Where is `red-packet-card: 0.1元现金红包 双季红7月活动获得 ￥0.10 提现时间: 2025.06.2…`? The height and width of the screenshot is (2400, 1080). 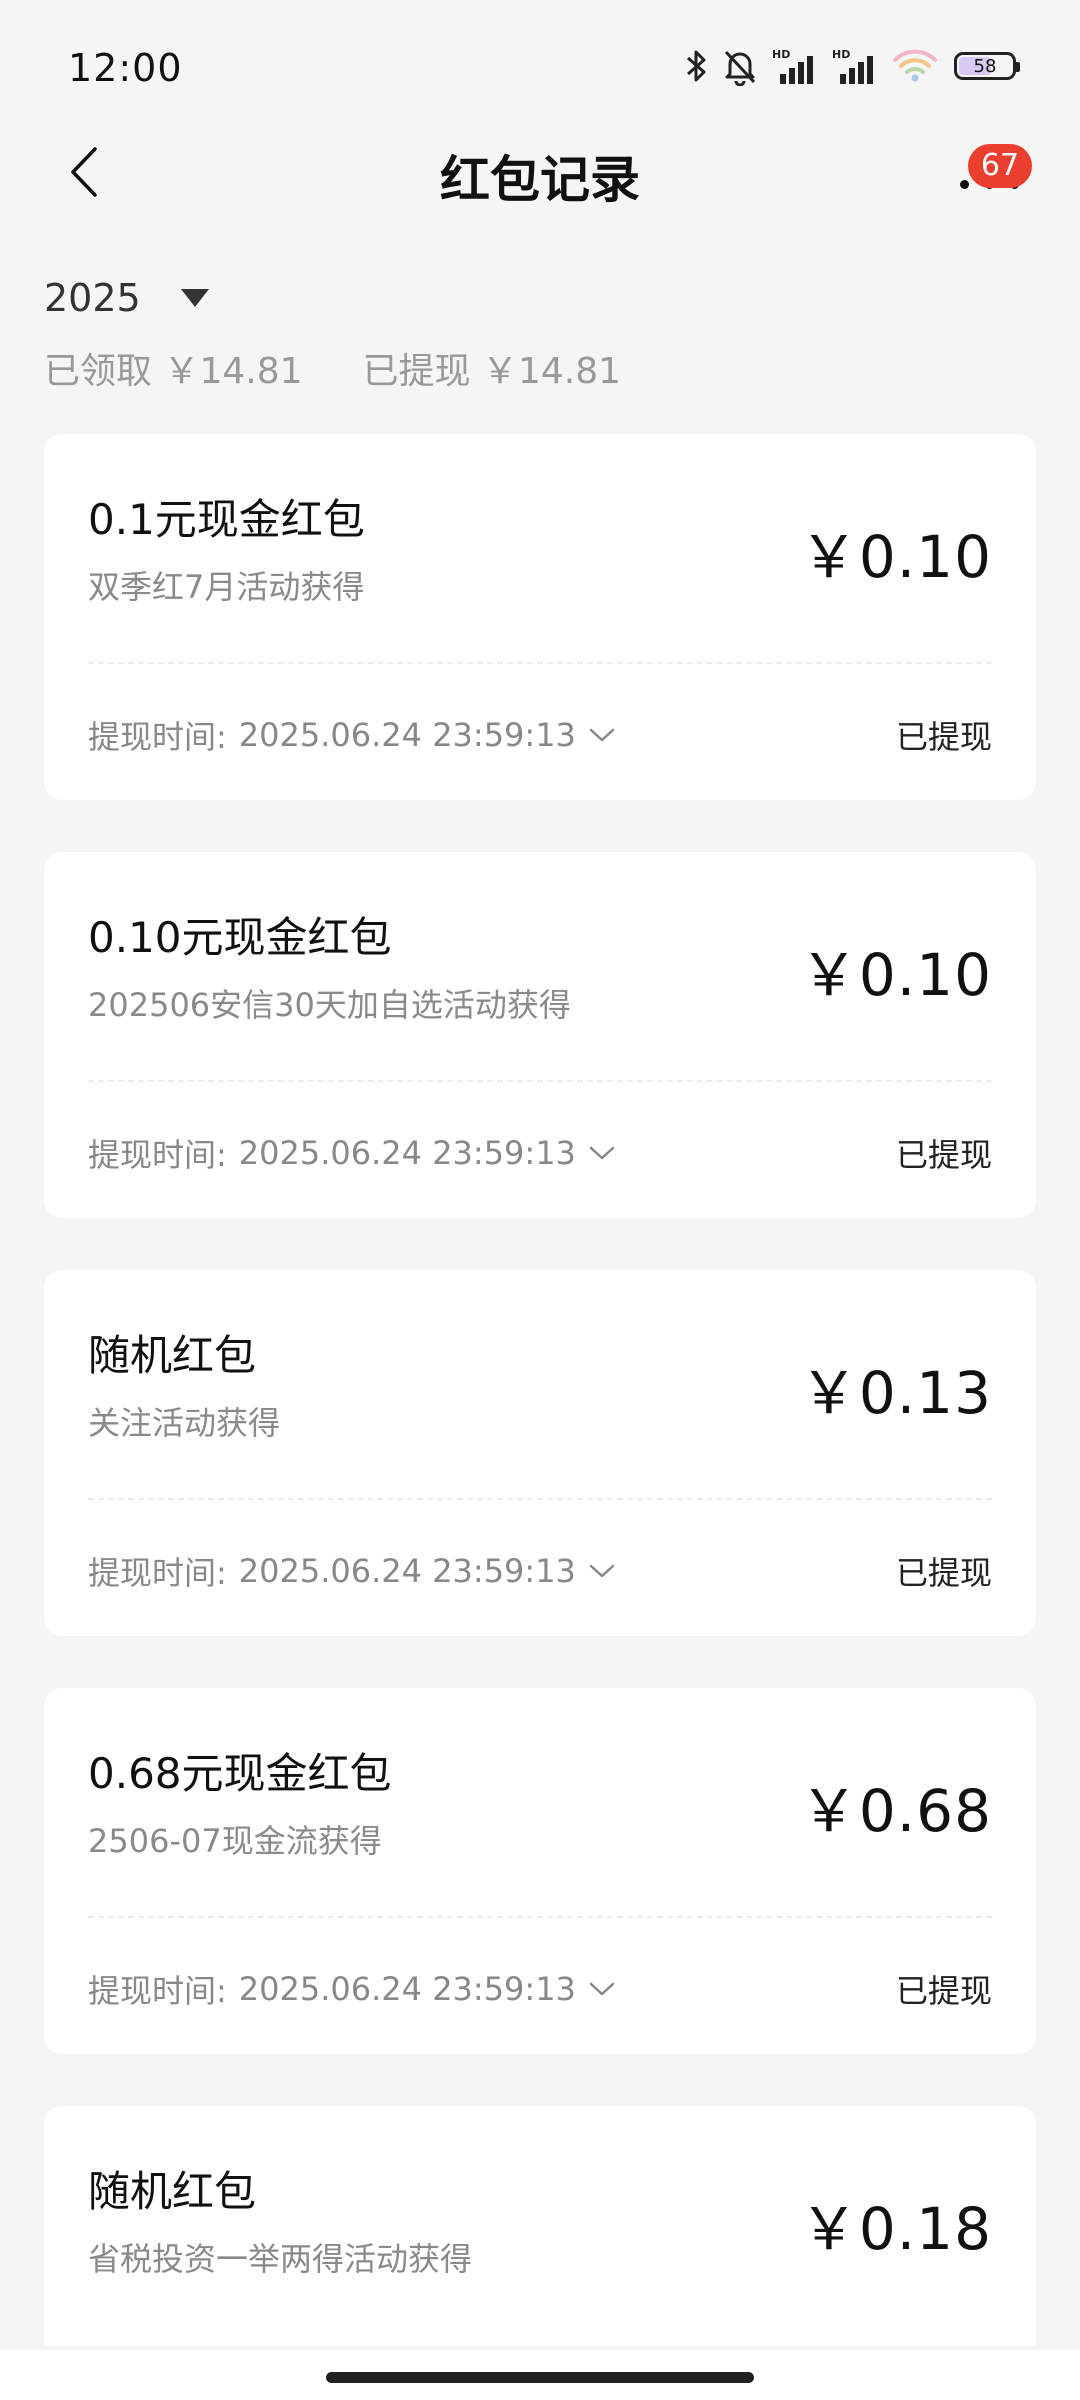
red-packet-card: 0.1元现金红包 双季红7月活动获得 ￥0.10 提现时间: 2025.06.2… is located at coordinates (540, 617).